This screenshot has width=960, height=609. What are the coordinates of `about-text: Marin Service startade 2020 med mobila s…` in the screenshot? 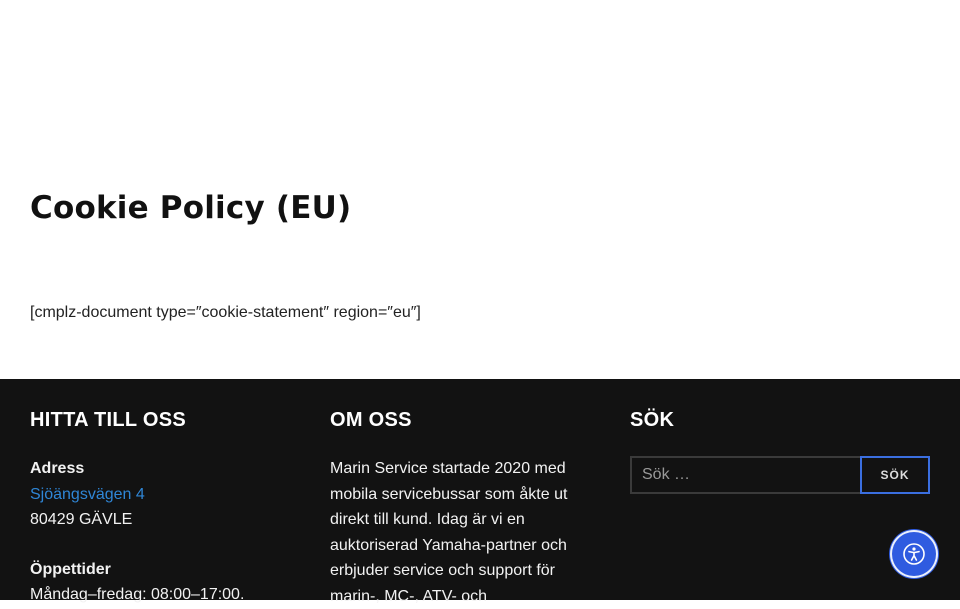 It's located at (449, 532).